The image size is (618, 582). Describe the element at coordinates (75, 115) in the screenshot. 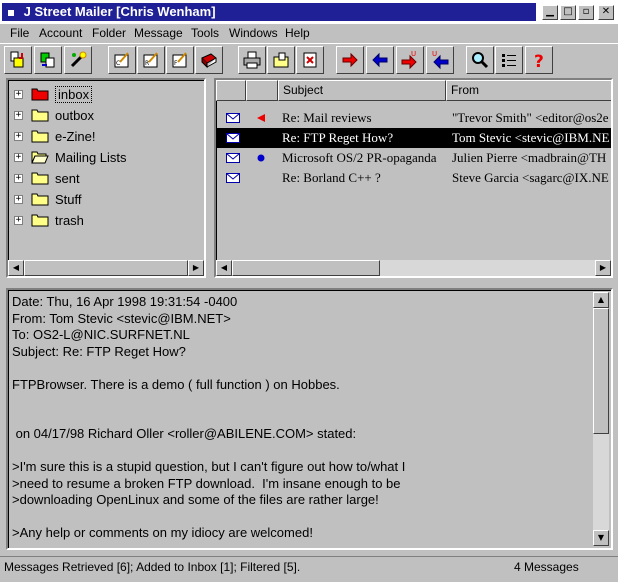

I see `folder-label: outbox` at that location.